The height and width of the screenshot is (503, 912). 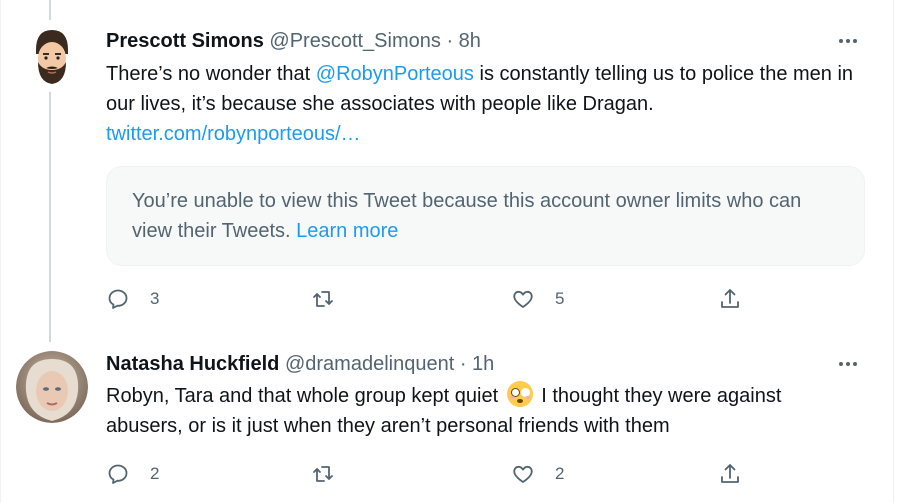 What do you see at coordinates (155, 473) in the screenshot?
I see `reply-count: 2` at bounding box center [155, 473].